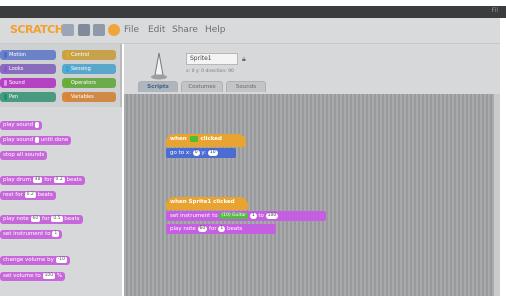 This screenshot has height=296, width=506. I want to click on category-pen: Pen, so click(28, 97).